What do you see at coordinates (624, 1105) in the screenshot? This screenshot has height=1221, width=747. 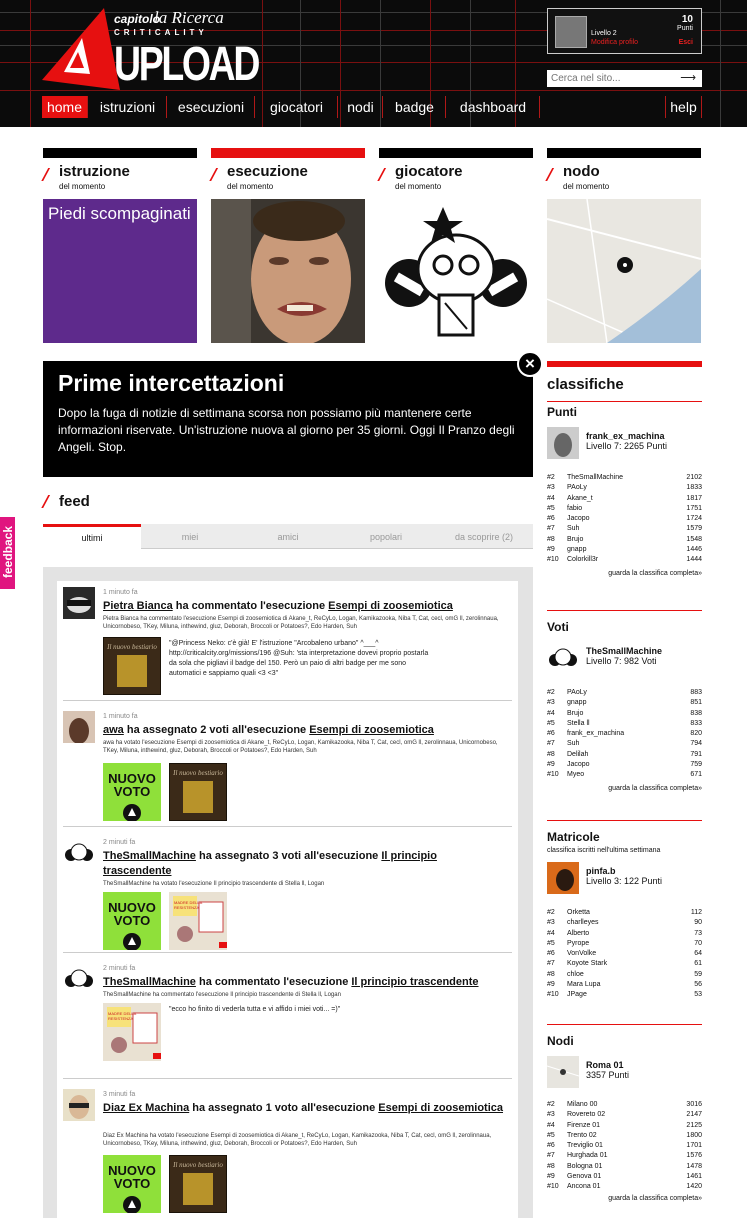 I see `ranking-row: #2 Milano 00 3016` at bounding box center [624, 1105].